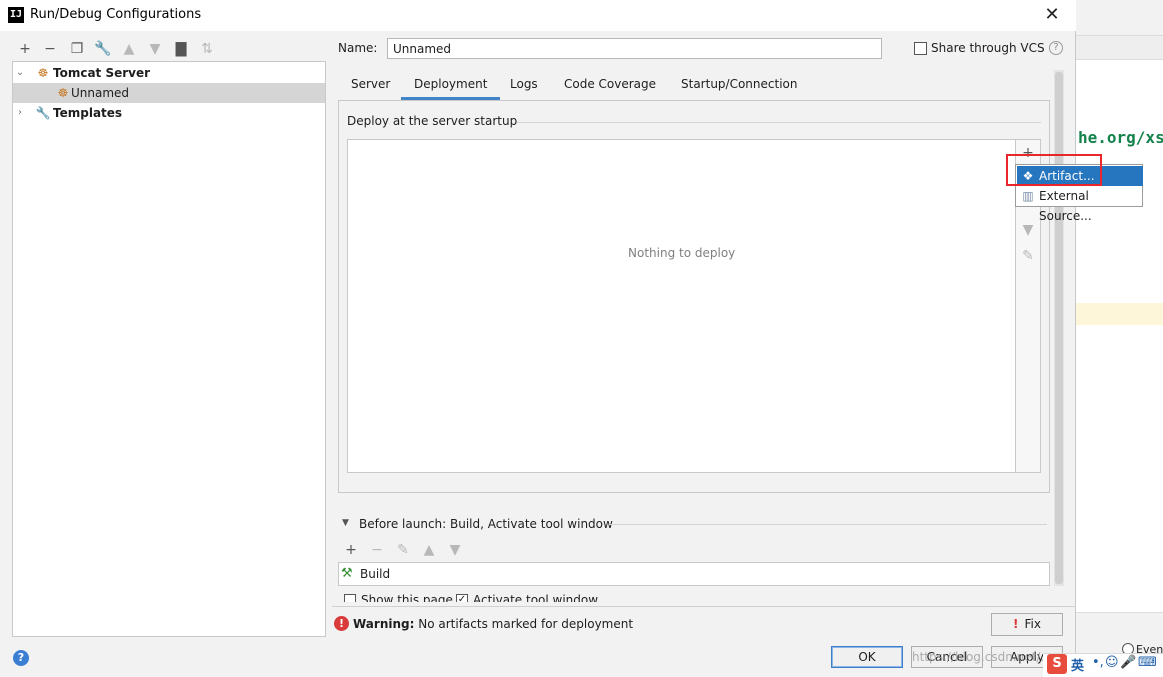 The image size is (1163, 677). Describe the element at coordinates (1147, 662) in the screenshot. I see `ime-keyboard-icon: ⌨` at that location.